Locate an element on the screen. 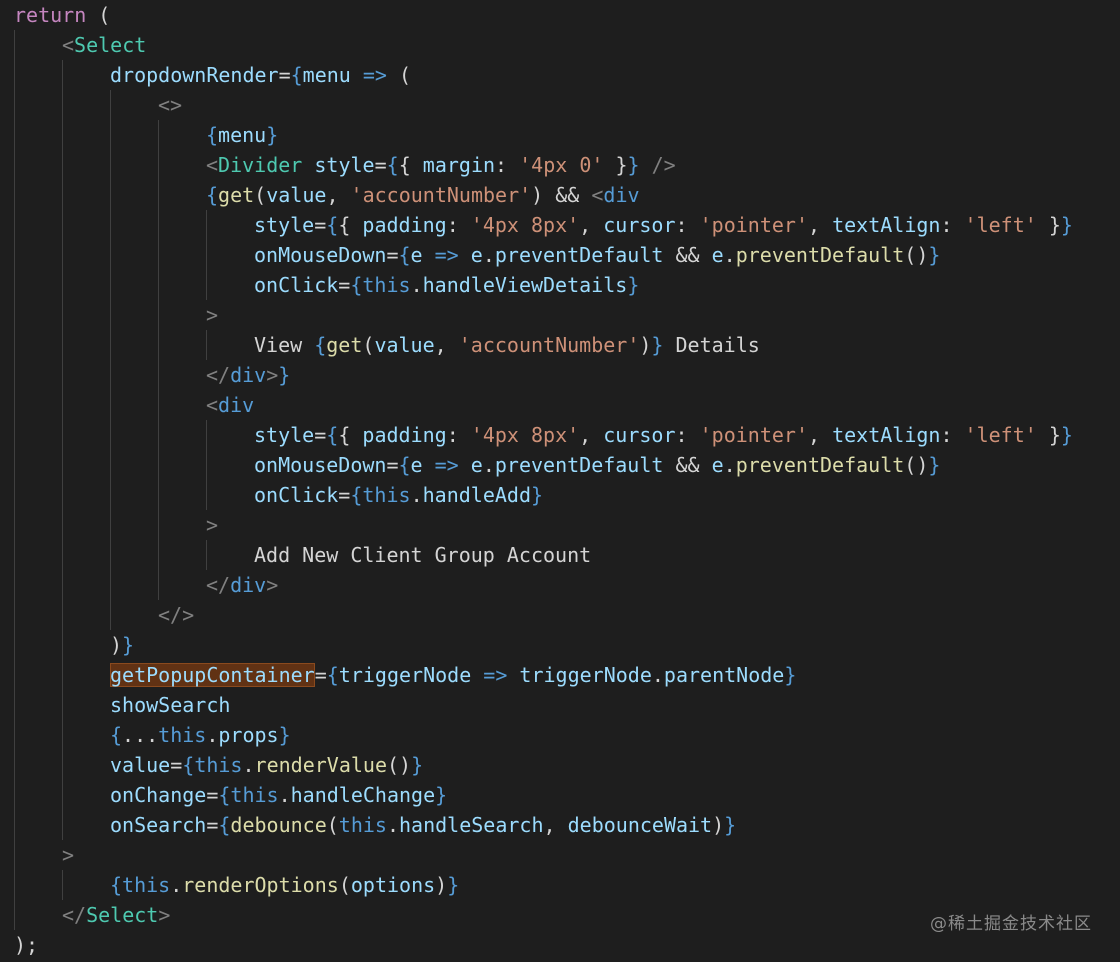 The height and width of the screenshot is (962, 1120). code-line: <Select is located at coordinates (104, 45).